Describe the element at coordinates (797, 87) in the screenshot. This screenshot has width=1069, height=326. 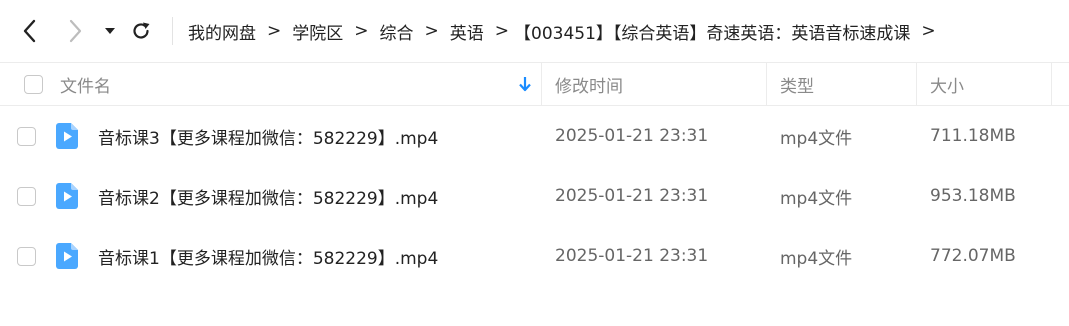
I see `column-header-type-label: 类型` at that location.